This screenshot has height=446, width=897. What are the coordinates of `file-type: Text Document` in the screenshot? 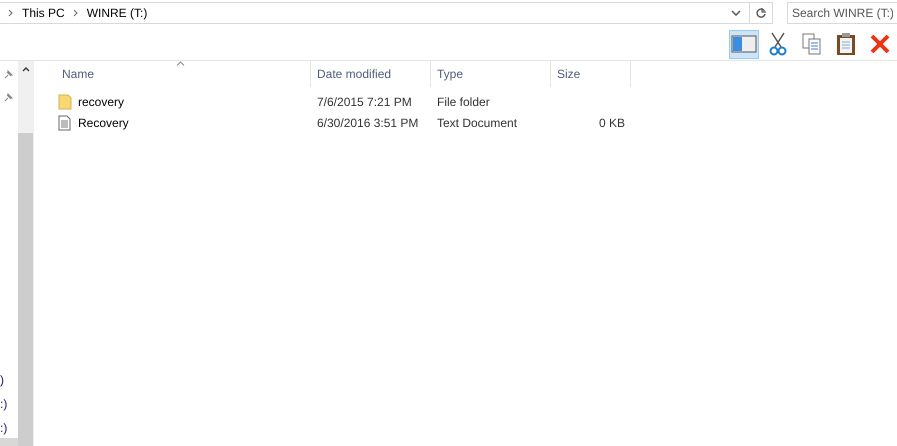 It's located at (477, 123).